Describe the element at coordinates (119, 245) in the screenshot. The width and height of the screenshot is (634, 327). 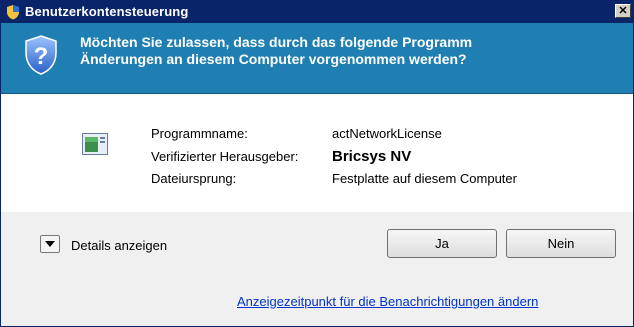
I see `details-label: Details anzeigen` at that location.